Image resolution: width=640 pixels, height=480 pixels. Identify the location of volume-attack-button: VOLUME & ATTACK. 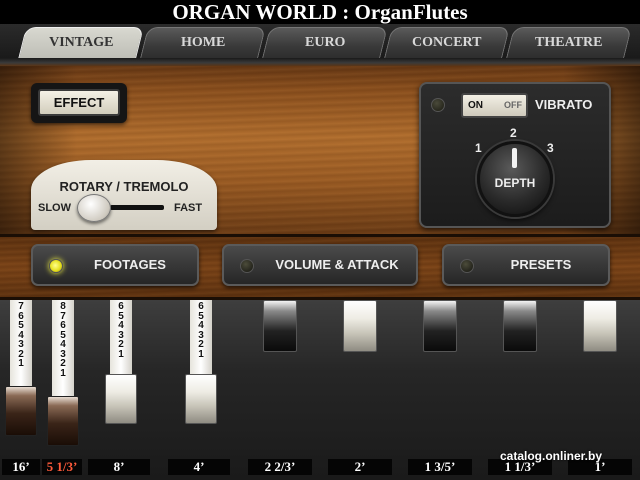
(320, 265).